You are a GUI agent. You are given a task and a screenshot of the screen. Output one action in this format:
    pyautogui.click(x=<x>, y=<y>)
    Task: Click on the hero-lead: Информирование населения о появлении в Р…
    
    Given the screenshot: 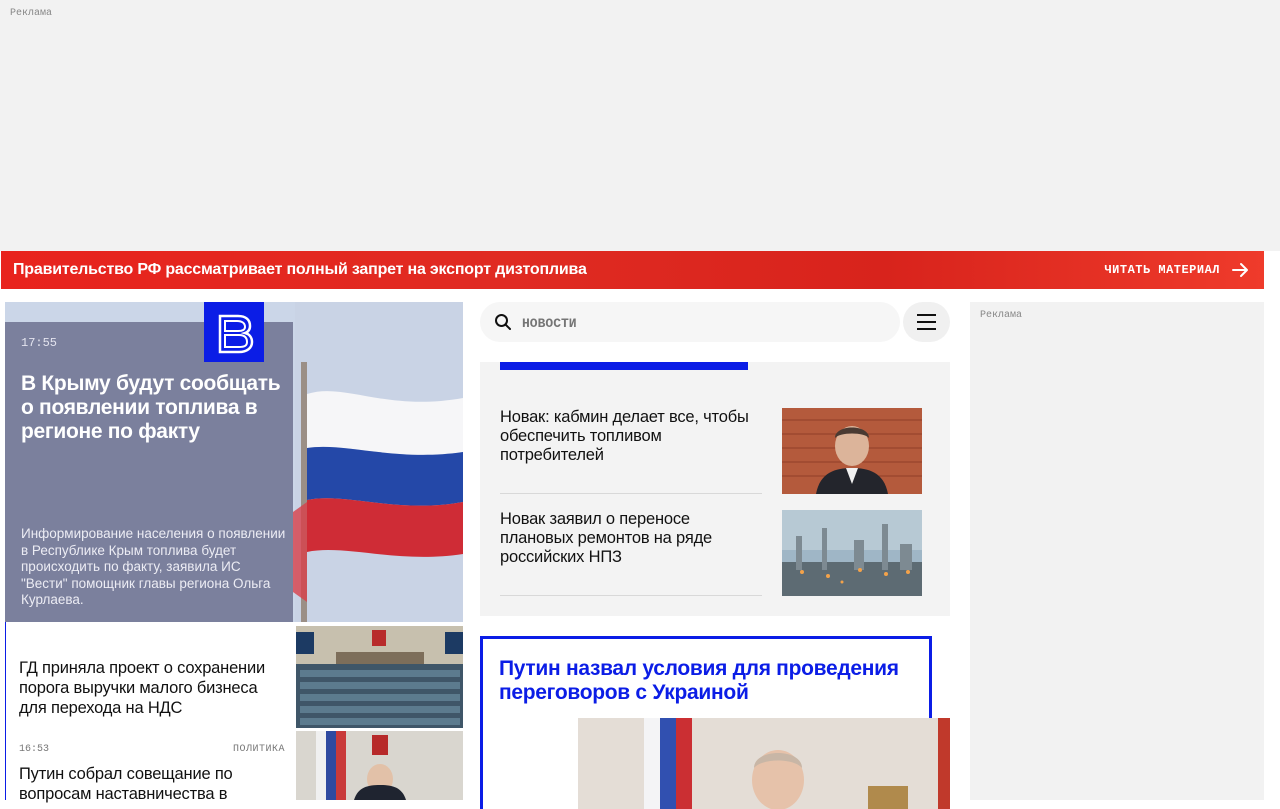 What is the action you would take?
    pyautogui.click(x=153, y=567)
    